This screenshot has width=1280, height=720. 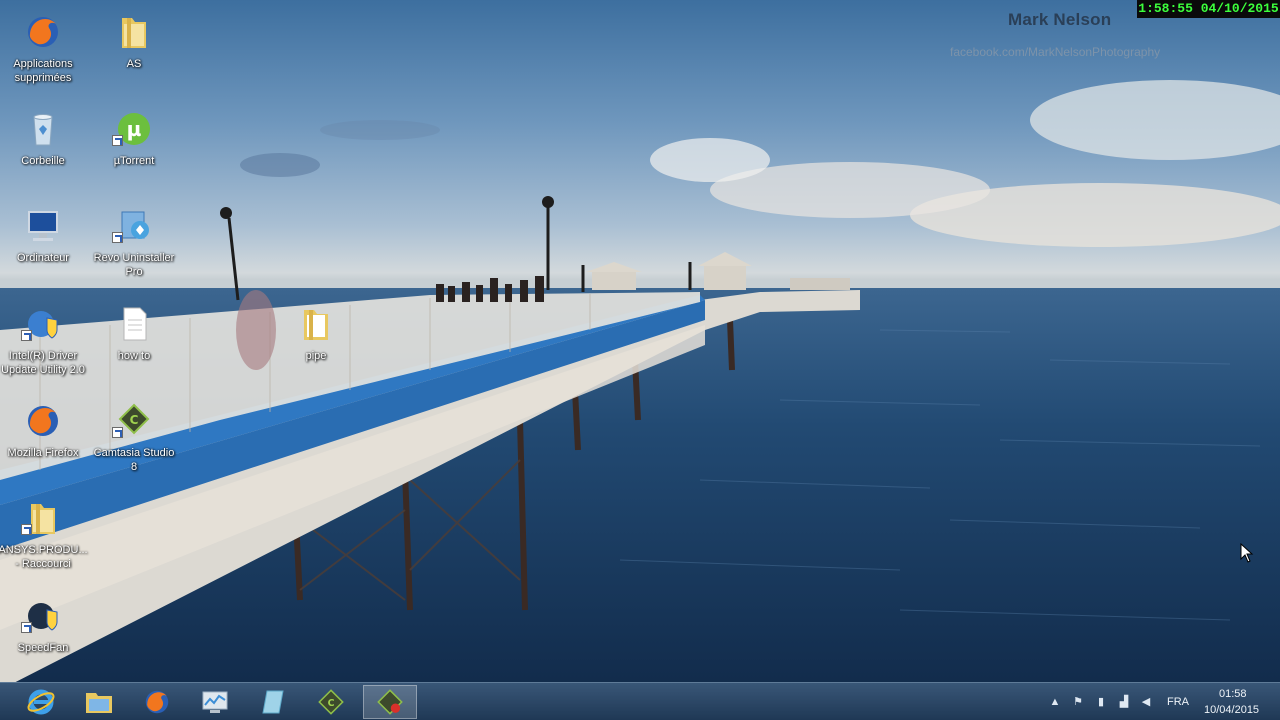 I want to click on recycle-bin-icon, so click(x=43, y=130).